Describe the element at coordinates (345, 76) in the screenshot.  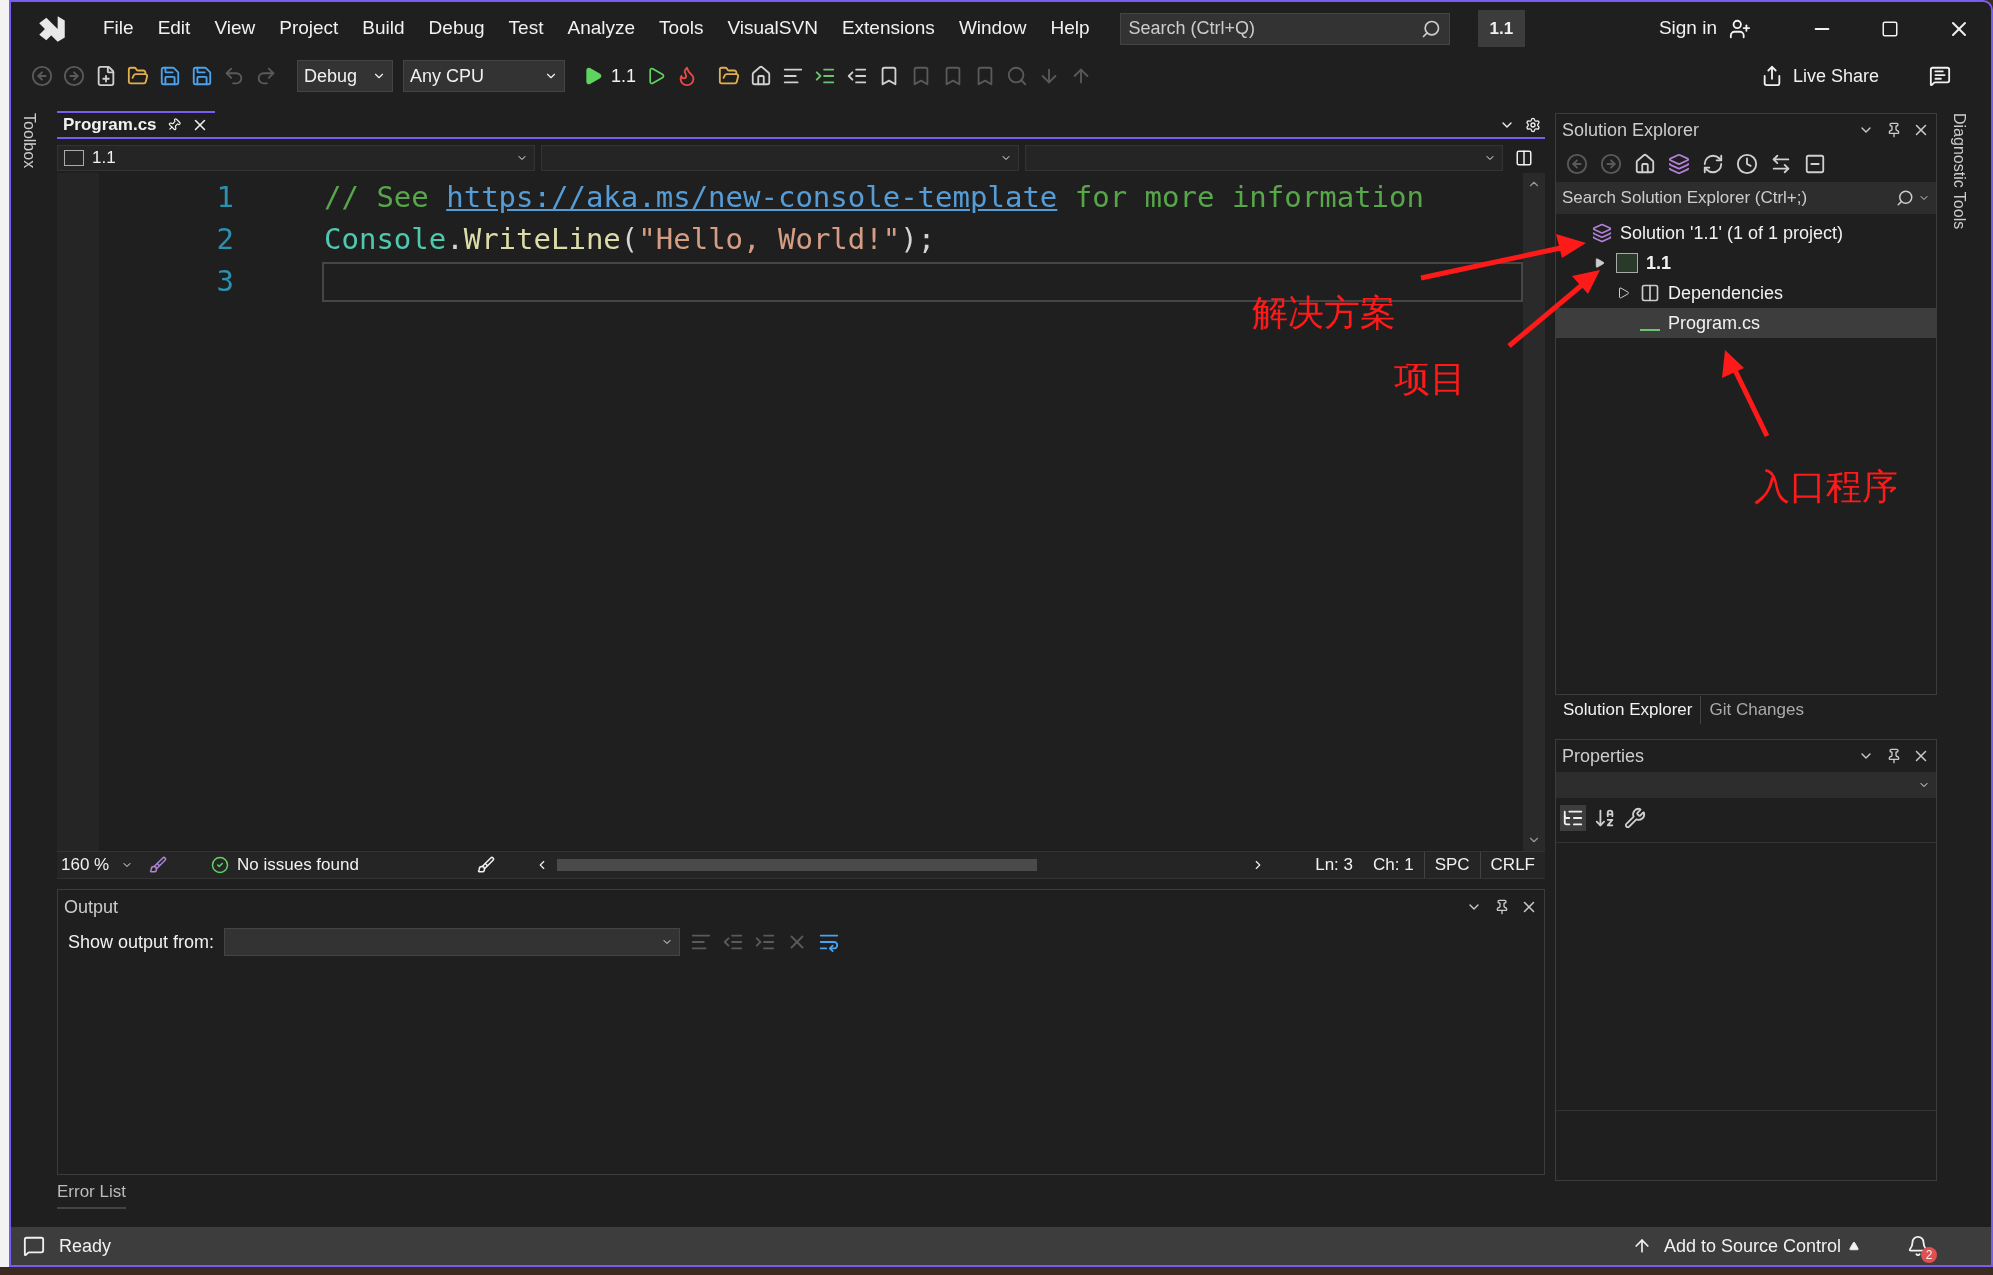
I see `configuration-dropdown: Debug` at that location.